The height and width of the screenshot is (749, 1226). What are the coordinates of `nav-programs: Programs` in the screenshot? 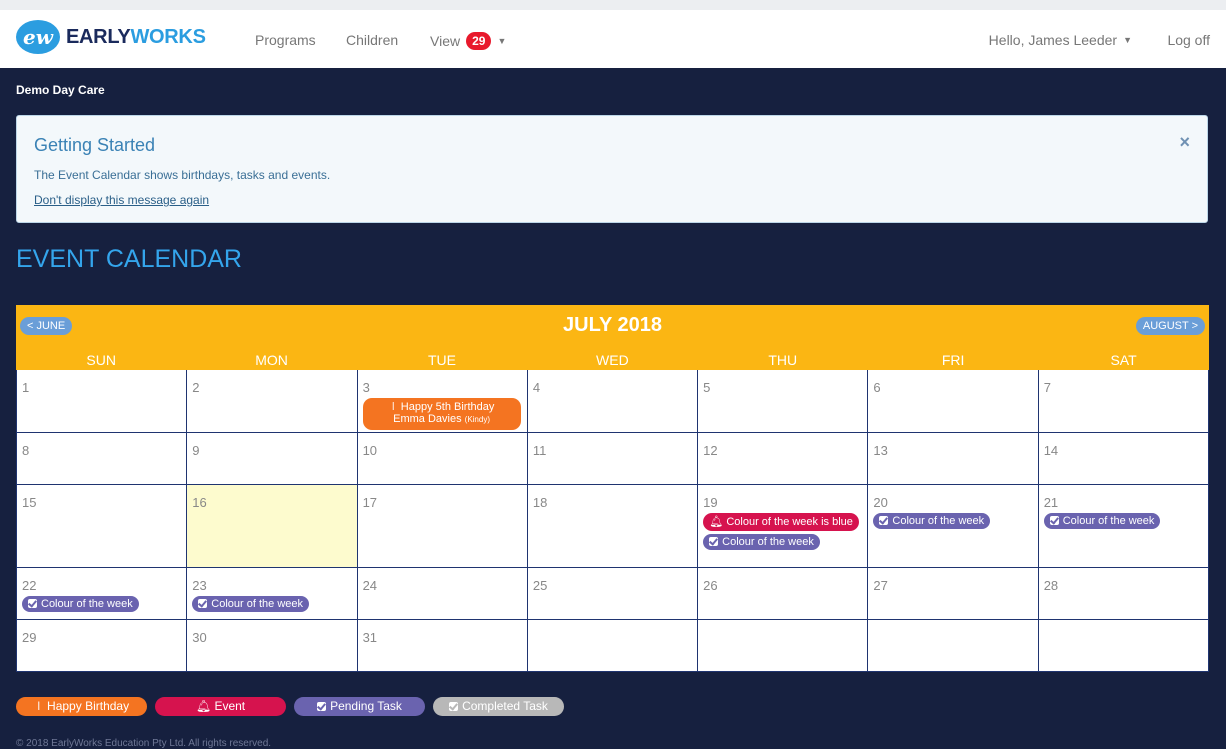 It's located at (285, 40).